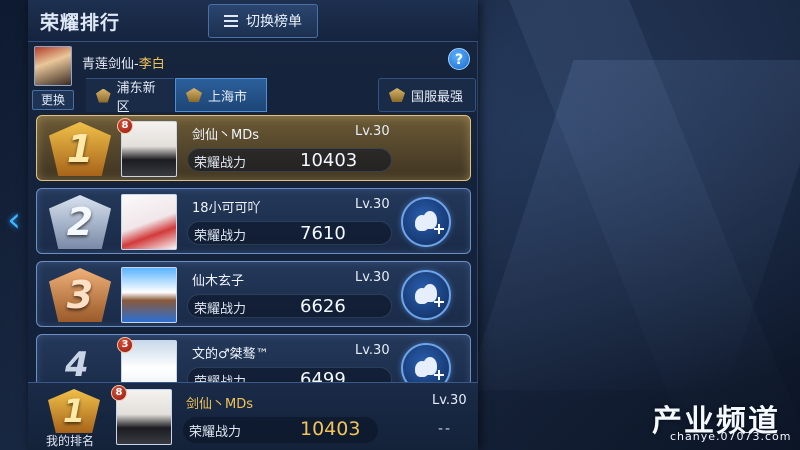 This screenshot has height=450, width=800. What do you see at coordinates (449, 400) in the screenshot?
I see `my-player-level: Lv.30` at bounding box center [449, 400].